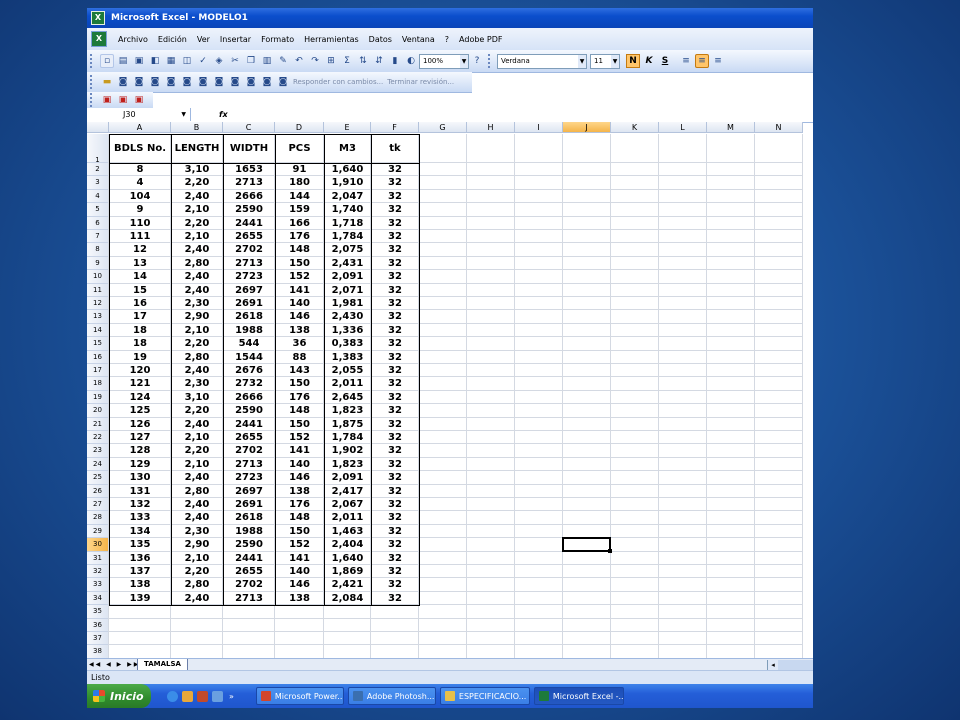  What do you see at coordinates (197, 316) in the screenshot?
I see `table-cell: 2,90` at bounding box center [197, 316].